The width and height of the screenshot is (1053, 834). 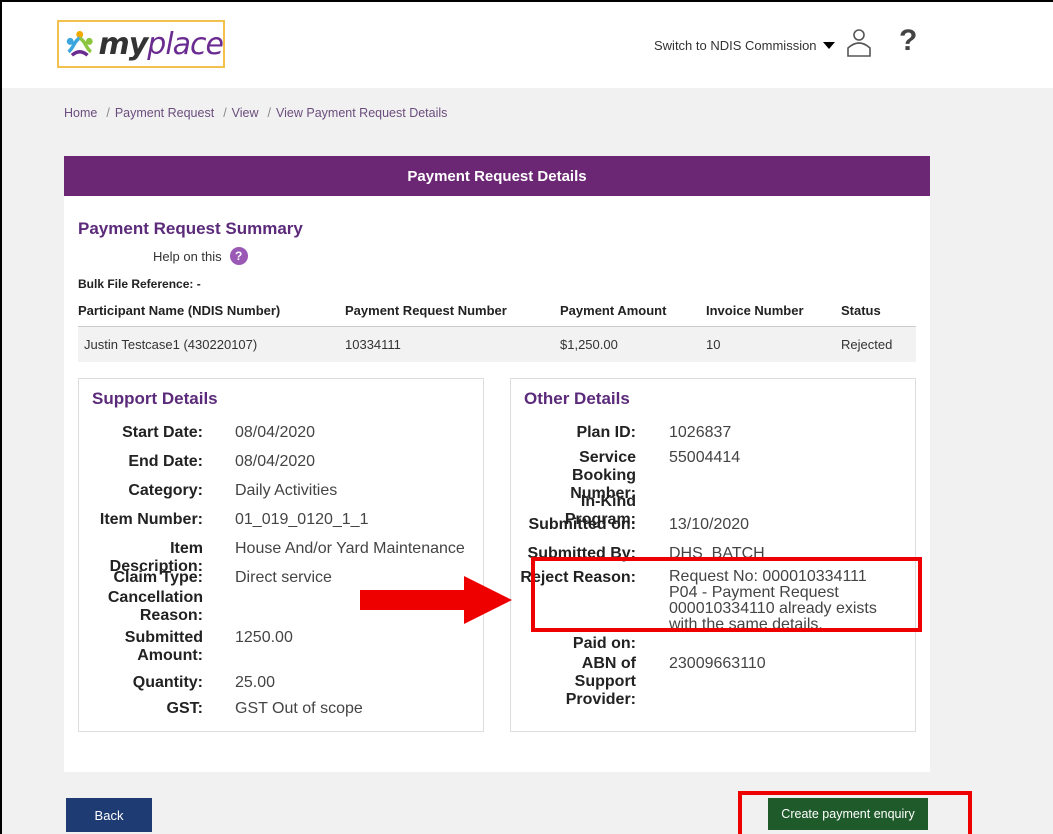 What do you see at coordinates (190, 228) in the screenshot?
I see `summary-title: Payment Request Summary` at bounding box center [190, 228].